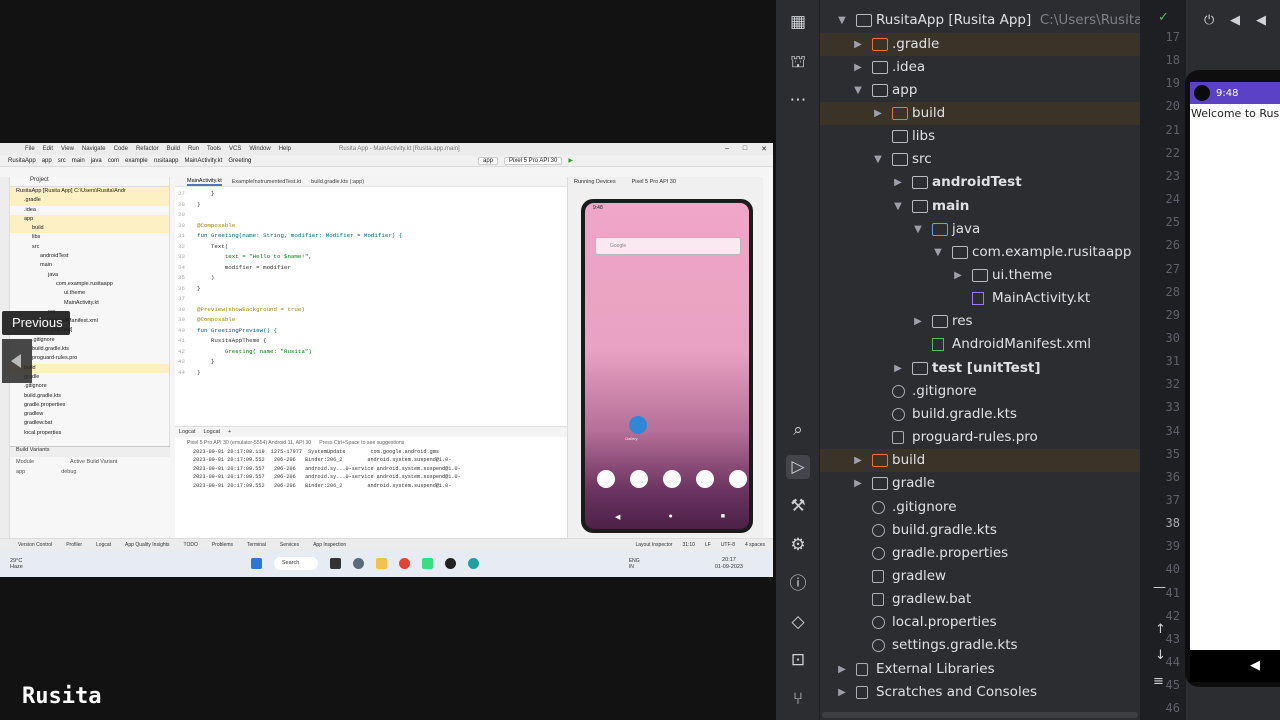 Image resolution: width=1280 pixels, height=720 pixels. What do you see at coordinates (1261, 20) in the screenshot?
I see `volume-up-icon: ◀` at bounding box center [1261, 20].